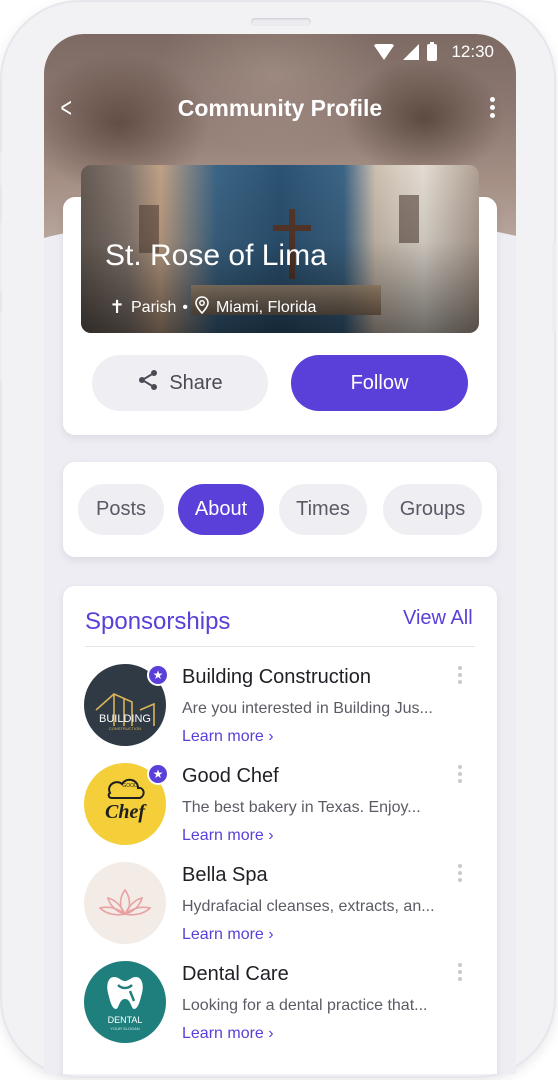 This screenshot has width=558, height=1080. Describe the element at coordinates (148, 383) in the screenshot. I see `share-icon` at that location.